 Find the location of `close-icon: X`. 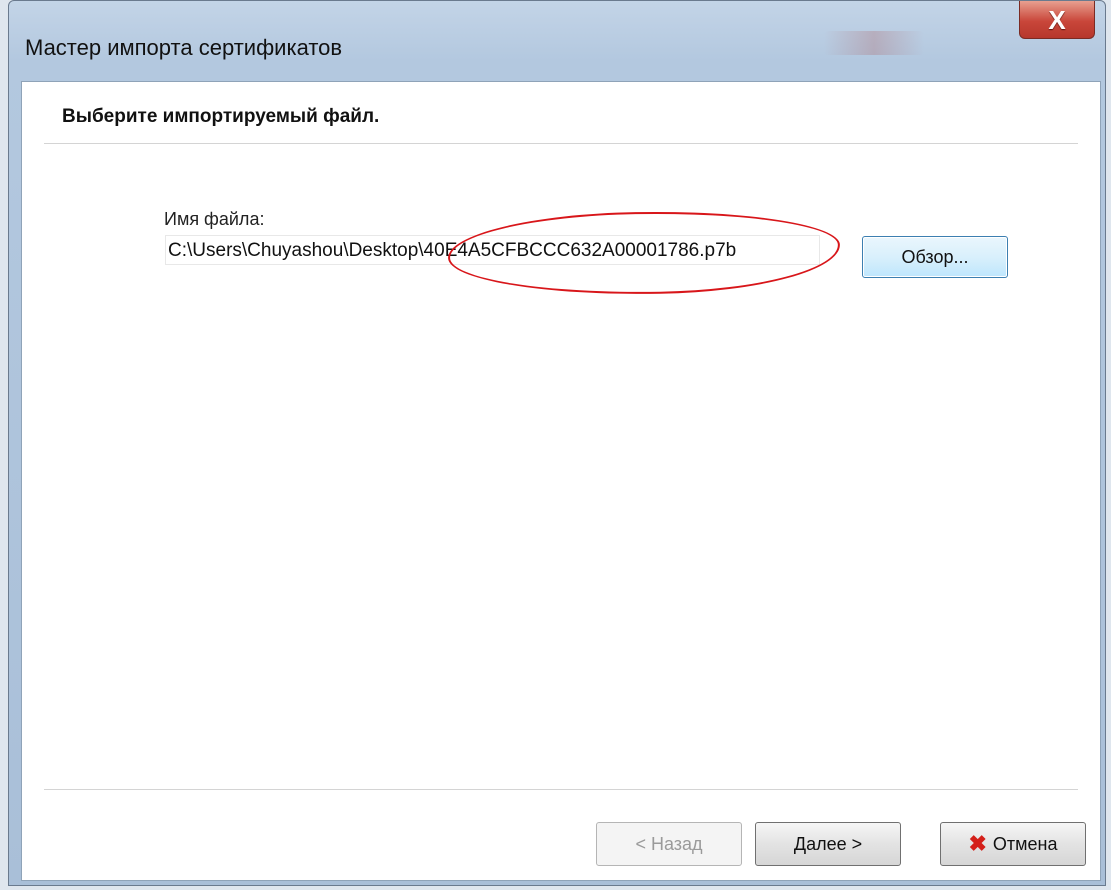

close-icon: X is located at coordinates (1057, 19).